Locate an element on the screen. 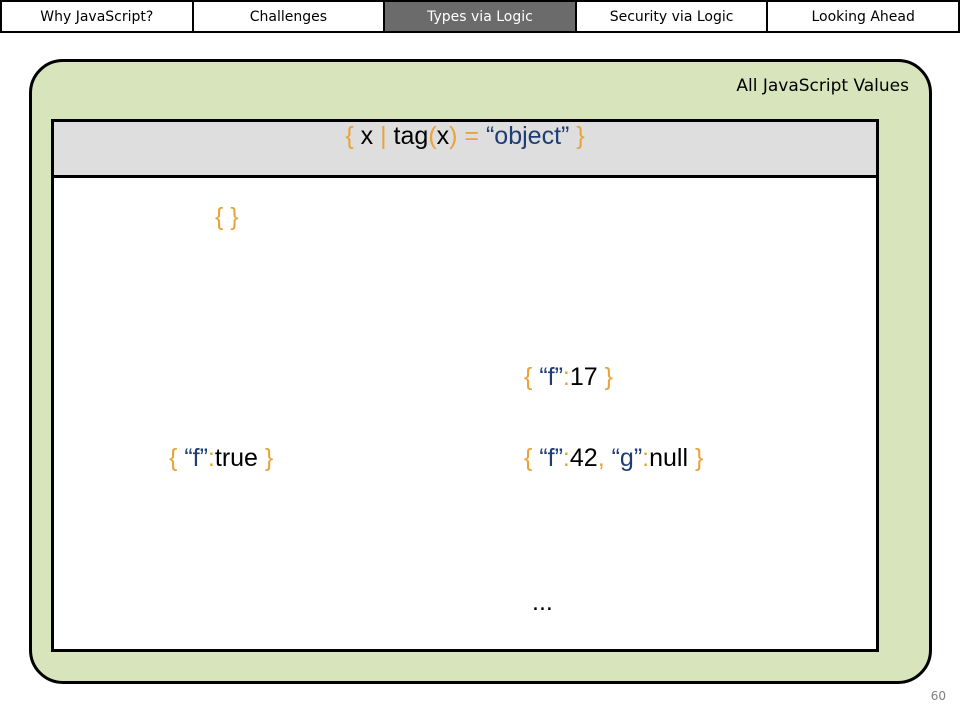  comma: , is located at coordinates (601, 458).